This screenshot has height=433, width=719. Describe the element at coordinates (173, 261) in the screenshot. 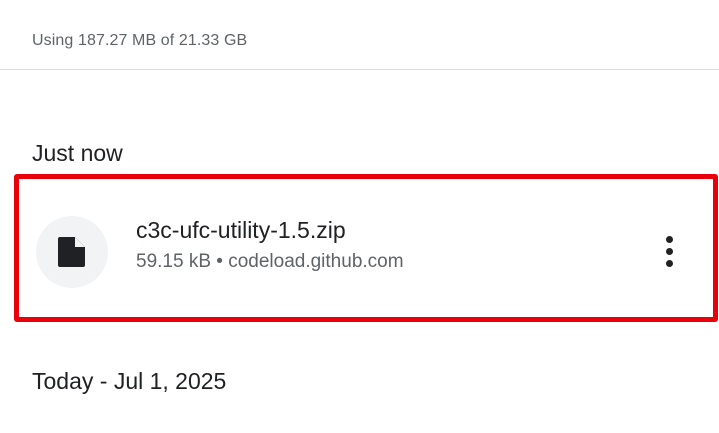

I see `file-size: 59.15 kB` at that location.